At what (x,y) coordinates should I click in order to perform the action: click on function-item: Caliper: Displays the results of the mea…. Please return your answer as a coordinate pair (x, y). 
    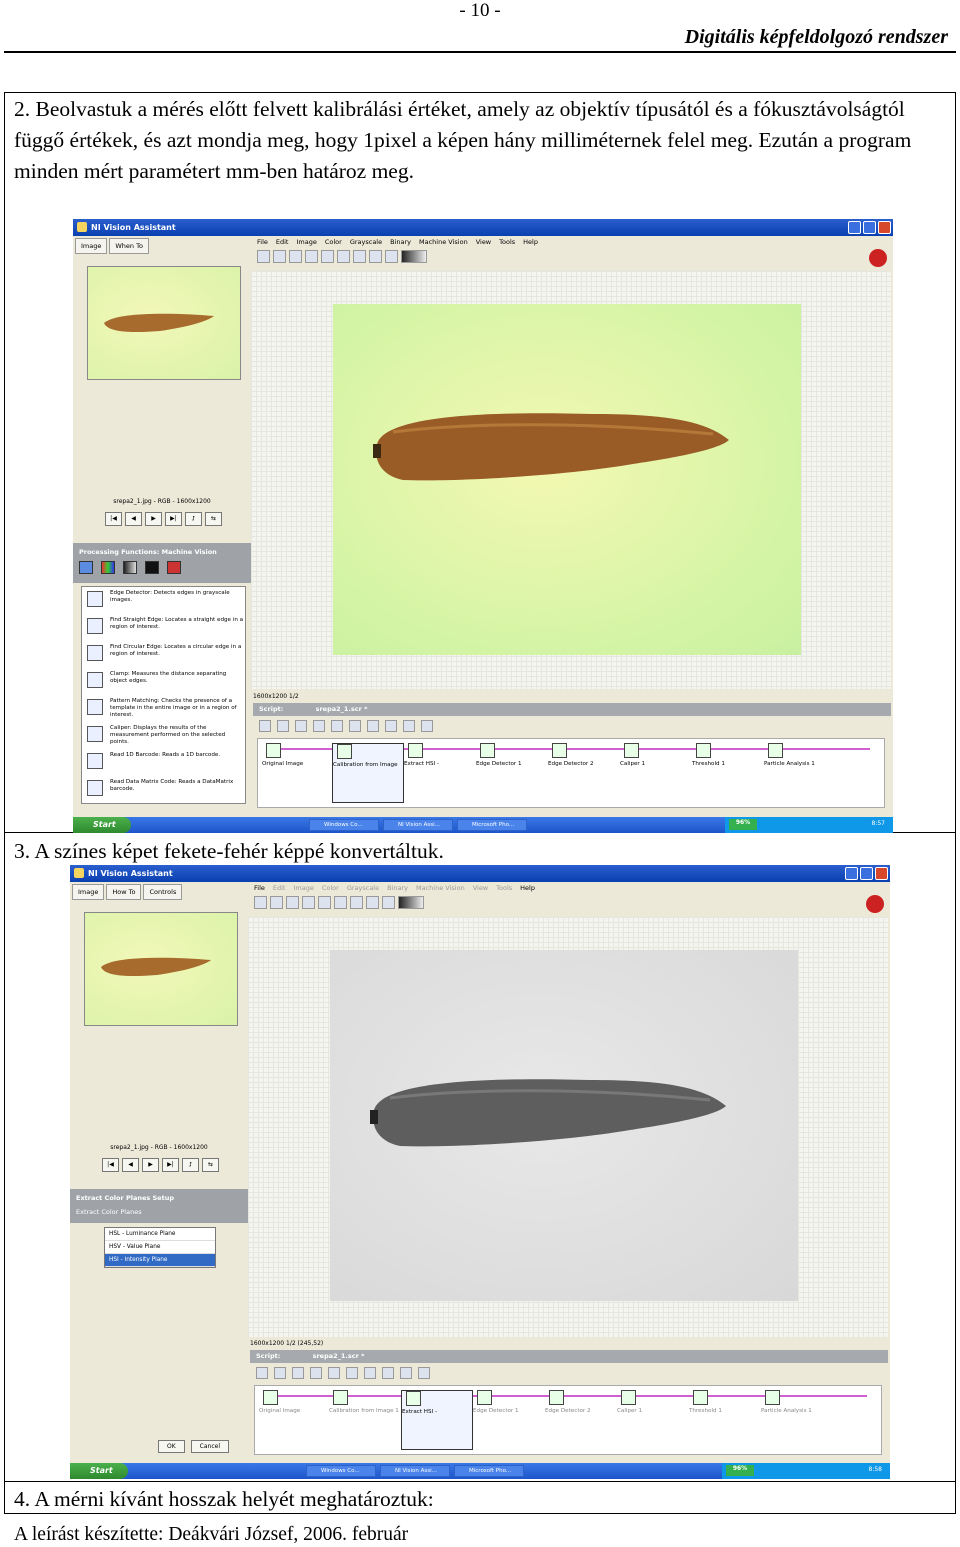
    Looking at the image, I should click on (163, 735).